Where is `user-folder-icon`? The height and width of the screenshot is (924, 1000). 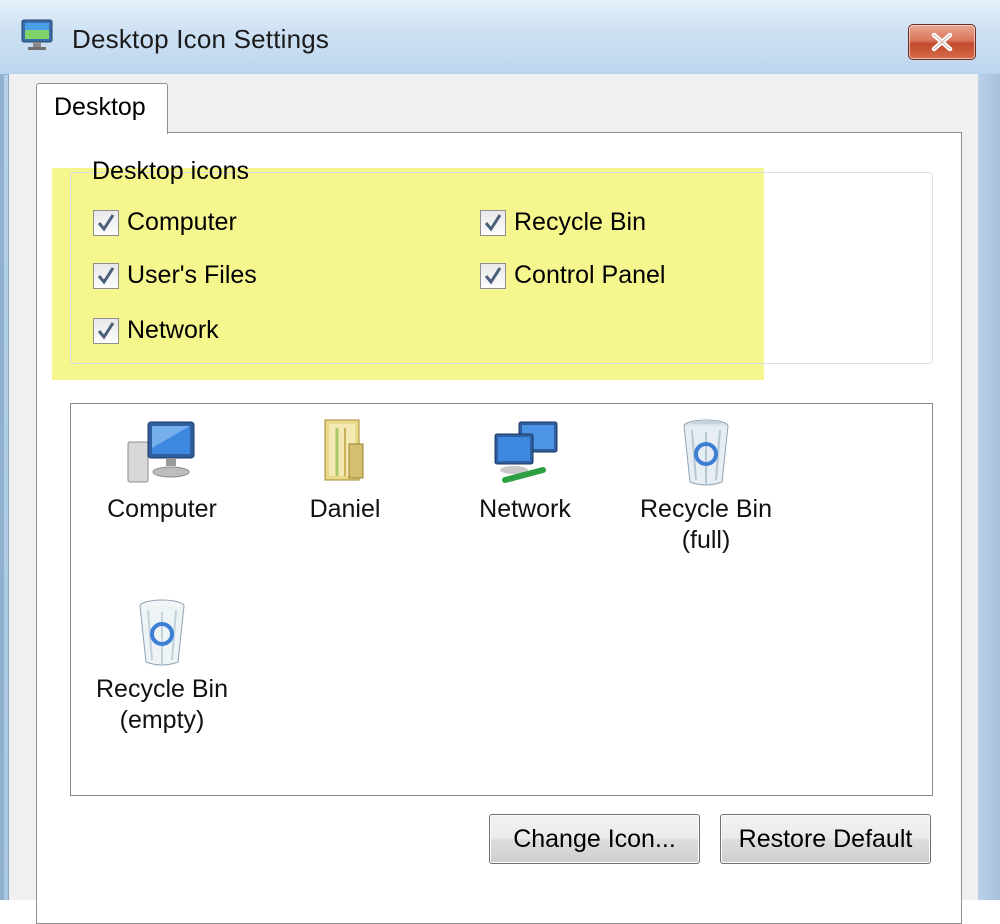 user-folder-icon is located at coordinates (344, 450).